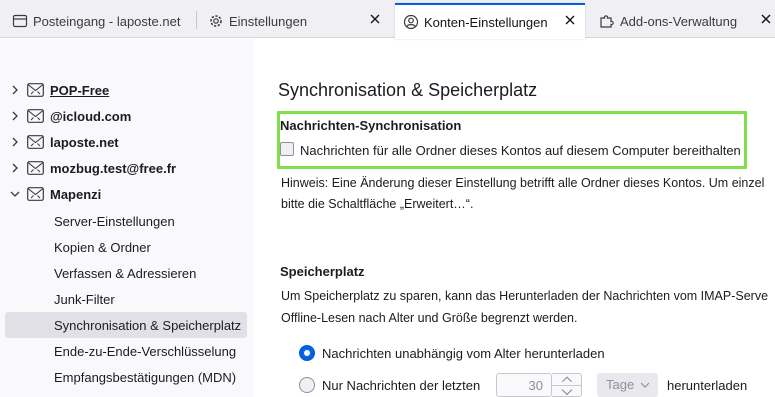  I want to click on account-mapenzi: Mapenzi, so click(127, 195).